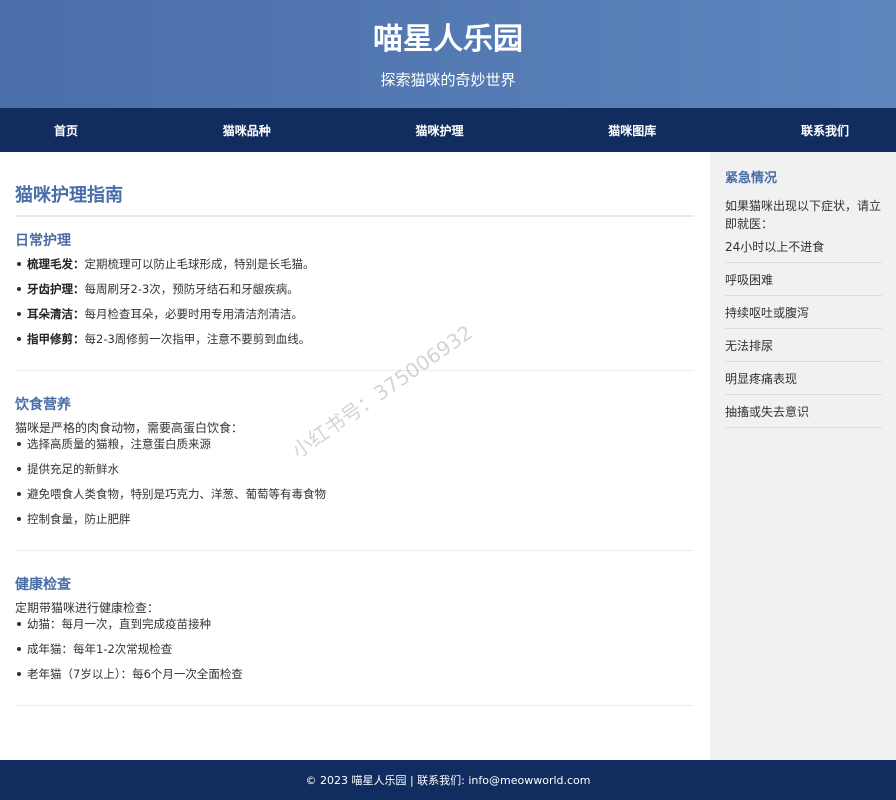 Image resolution: width=896 pixels, height=800 pixels. Describe the element at coordinates (354, 624) in the screenshot. I see `list-item: 幼猫：每月一次，直到完成疫苗接种` at that location.